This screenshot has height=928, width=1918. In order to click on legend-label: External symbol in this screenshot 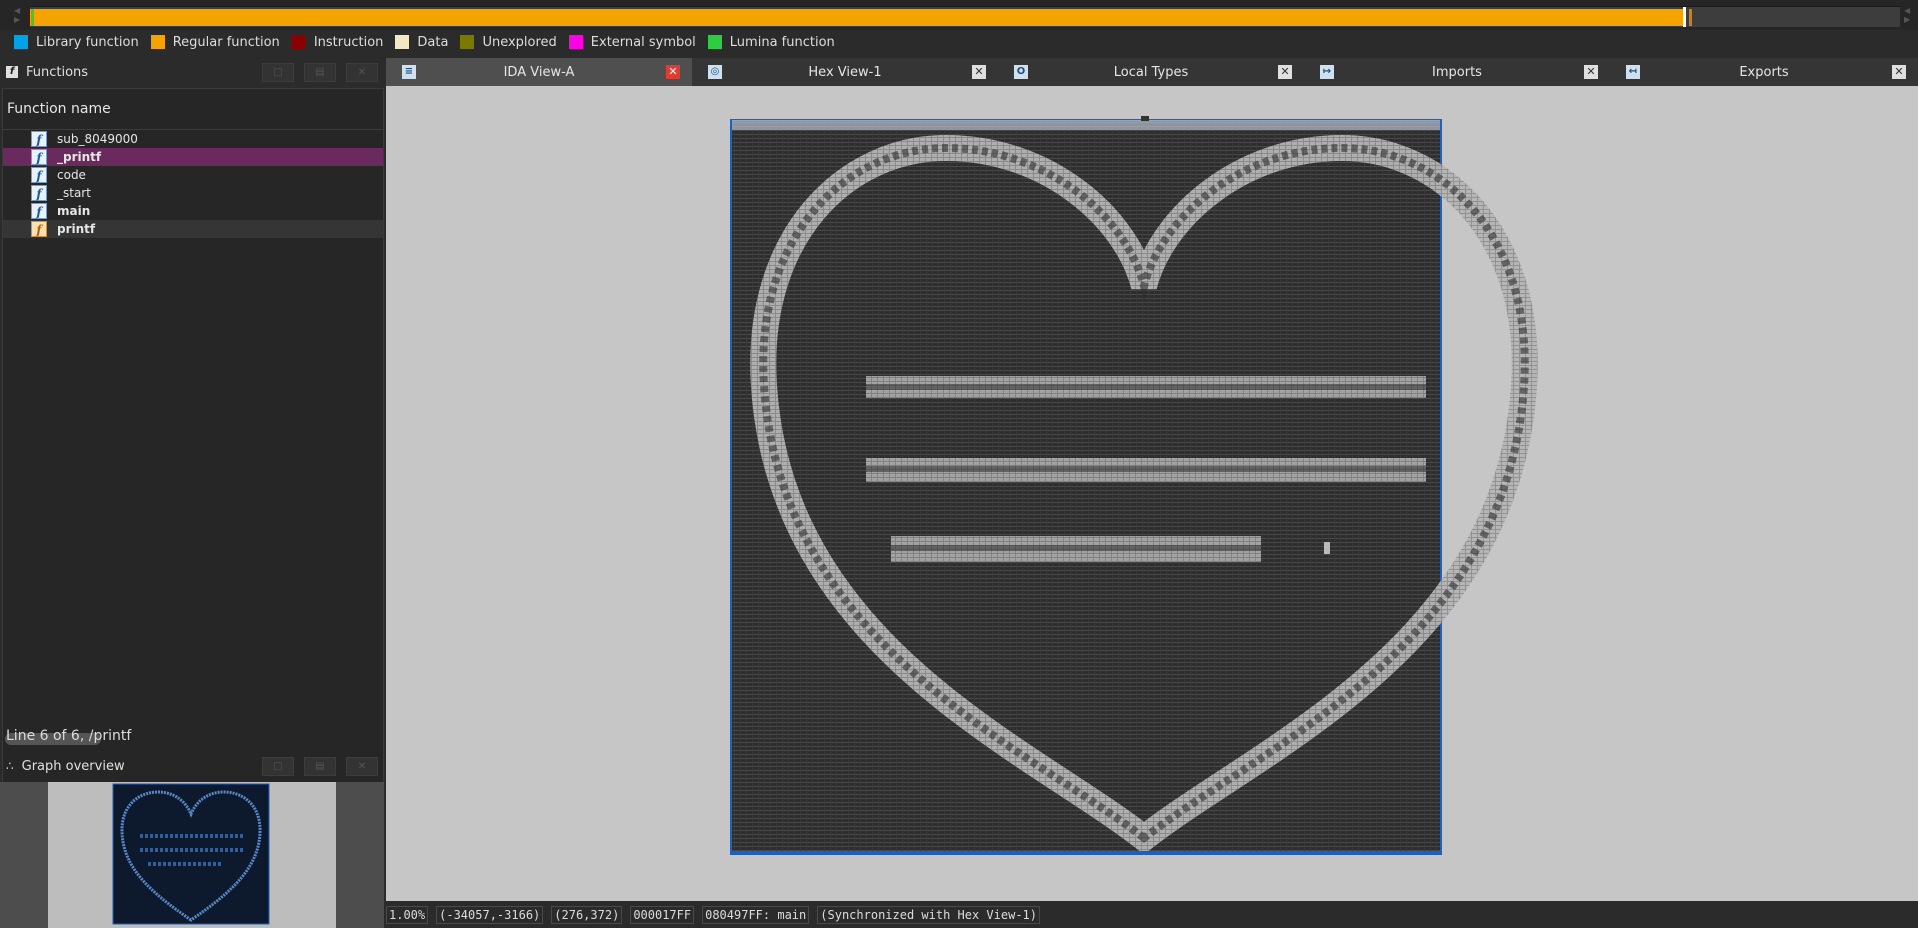, I will do `click(643, 42)`.